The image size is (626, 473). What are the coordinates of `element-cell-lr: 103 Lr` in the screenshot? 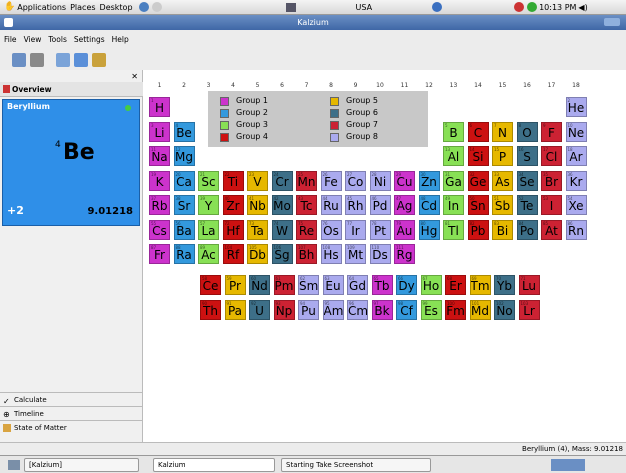 It's located at (529, 310).